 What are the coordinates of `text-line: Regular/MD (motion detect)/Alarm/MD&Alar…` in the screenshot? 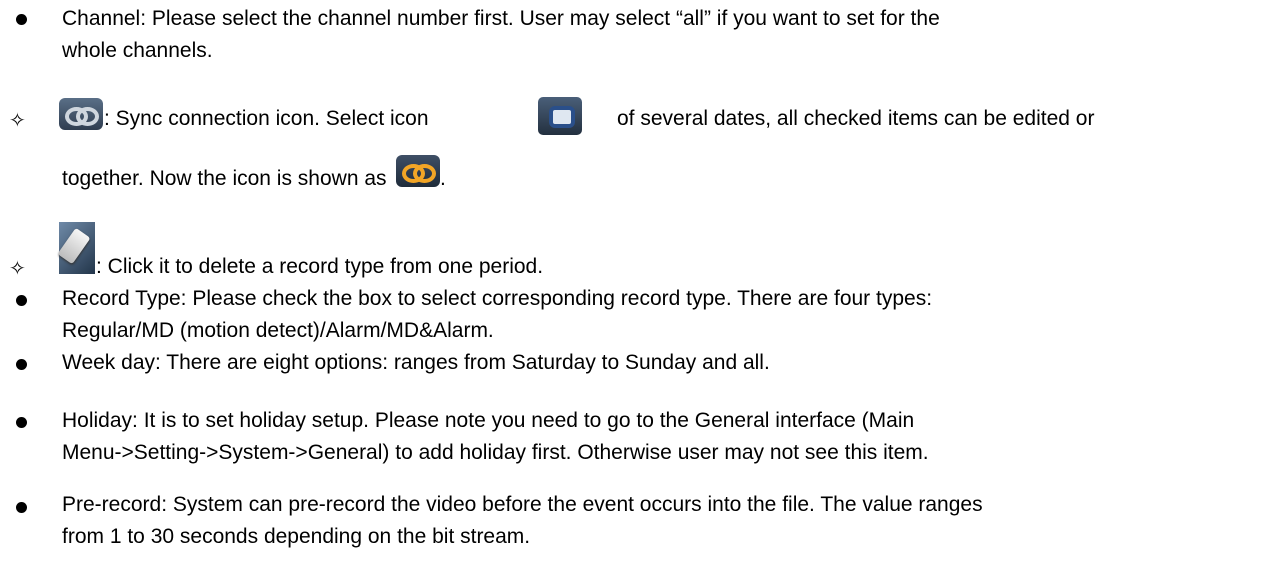 It's located at (278, 330).